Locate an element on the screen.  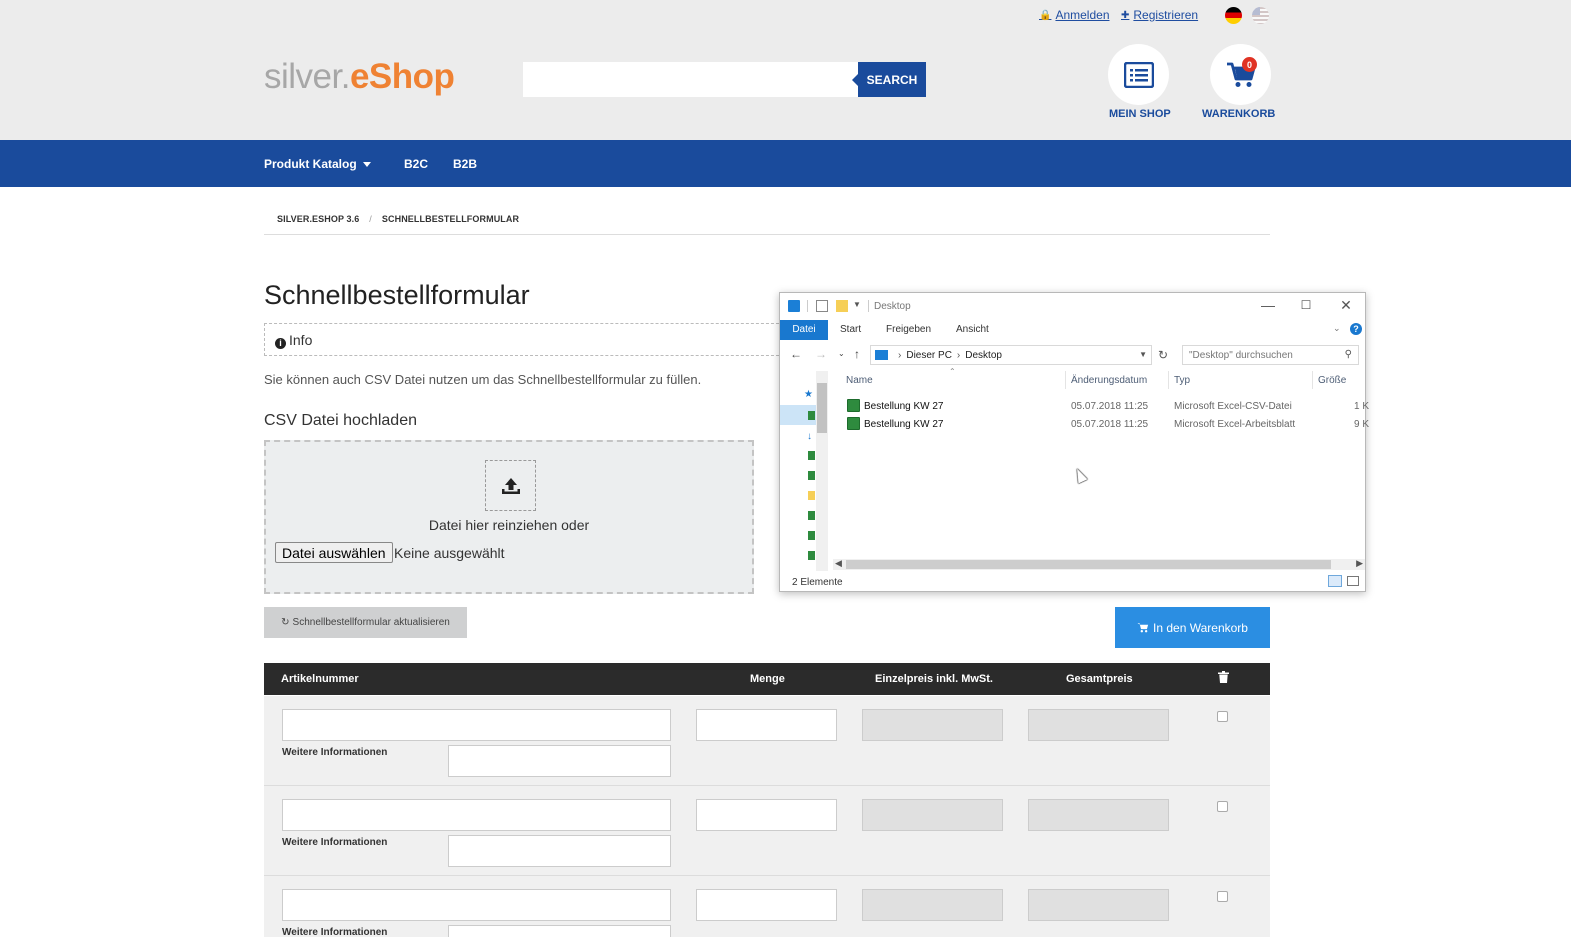
close-icon: ✕ is located at coordinates (1346, 305).